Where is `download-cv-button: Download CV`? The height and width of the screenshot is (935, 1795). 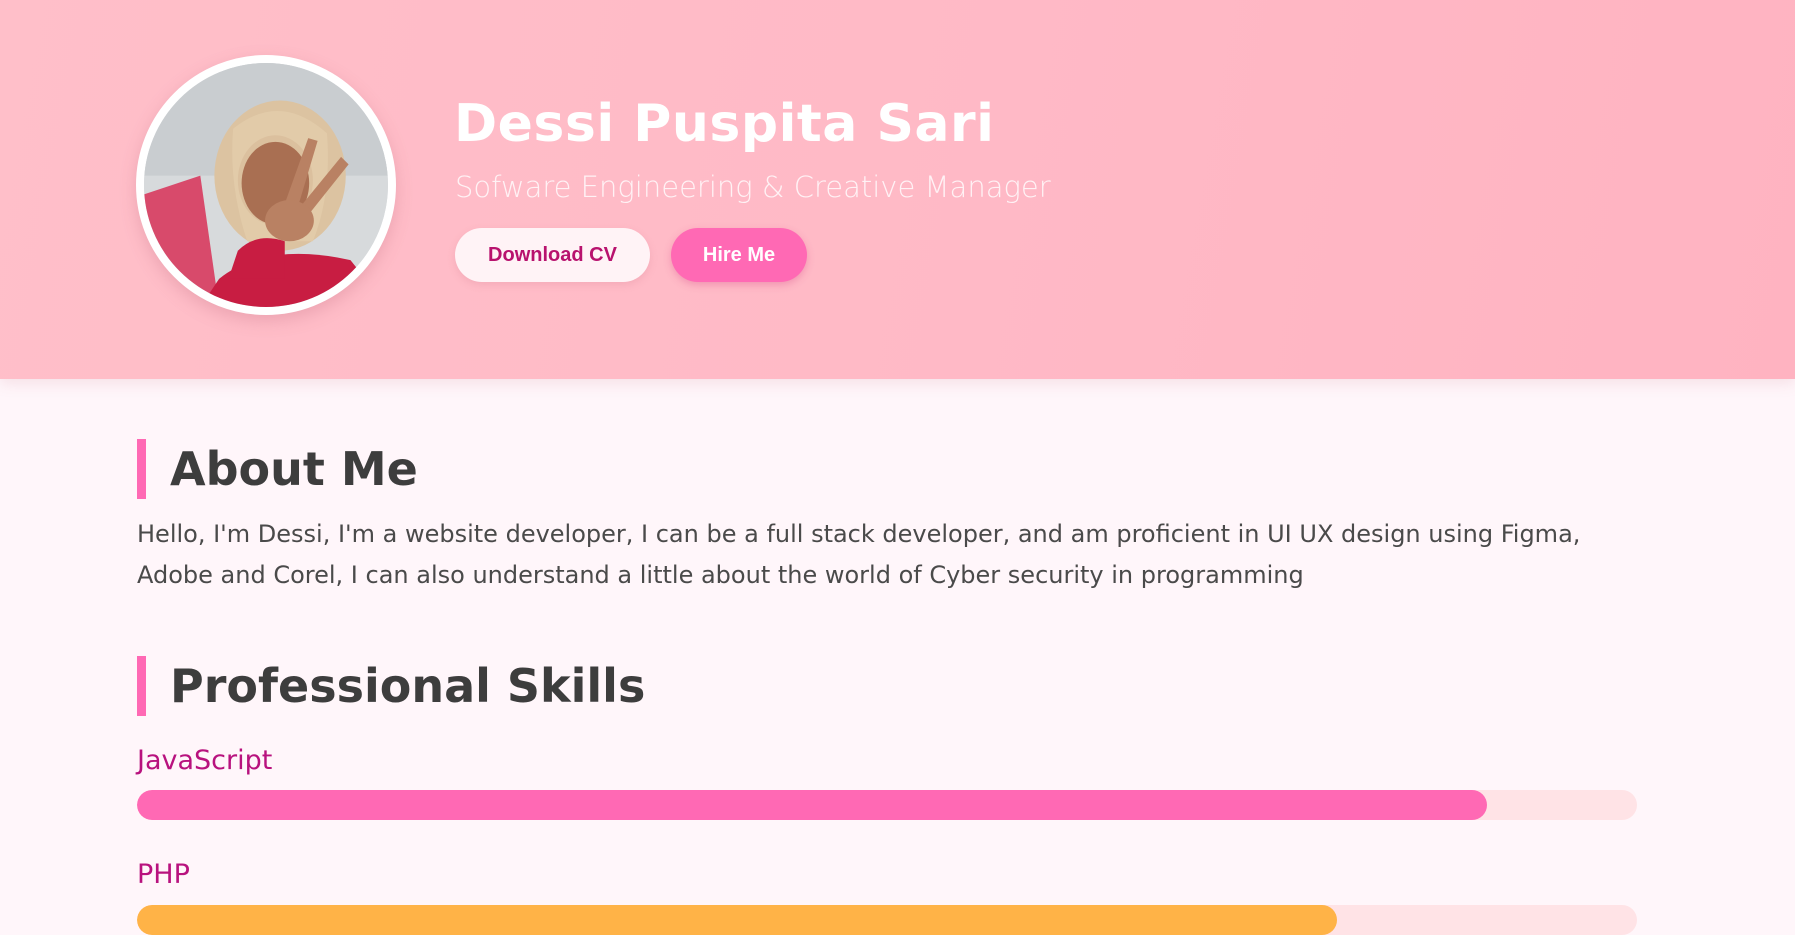 download-cv-button: Download CV is located at coordinates (552, 255).